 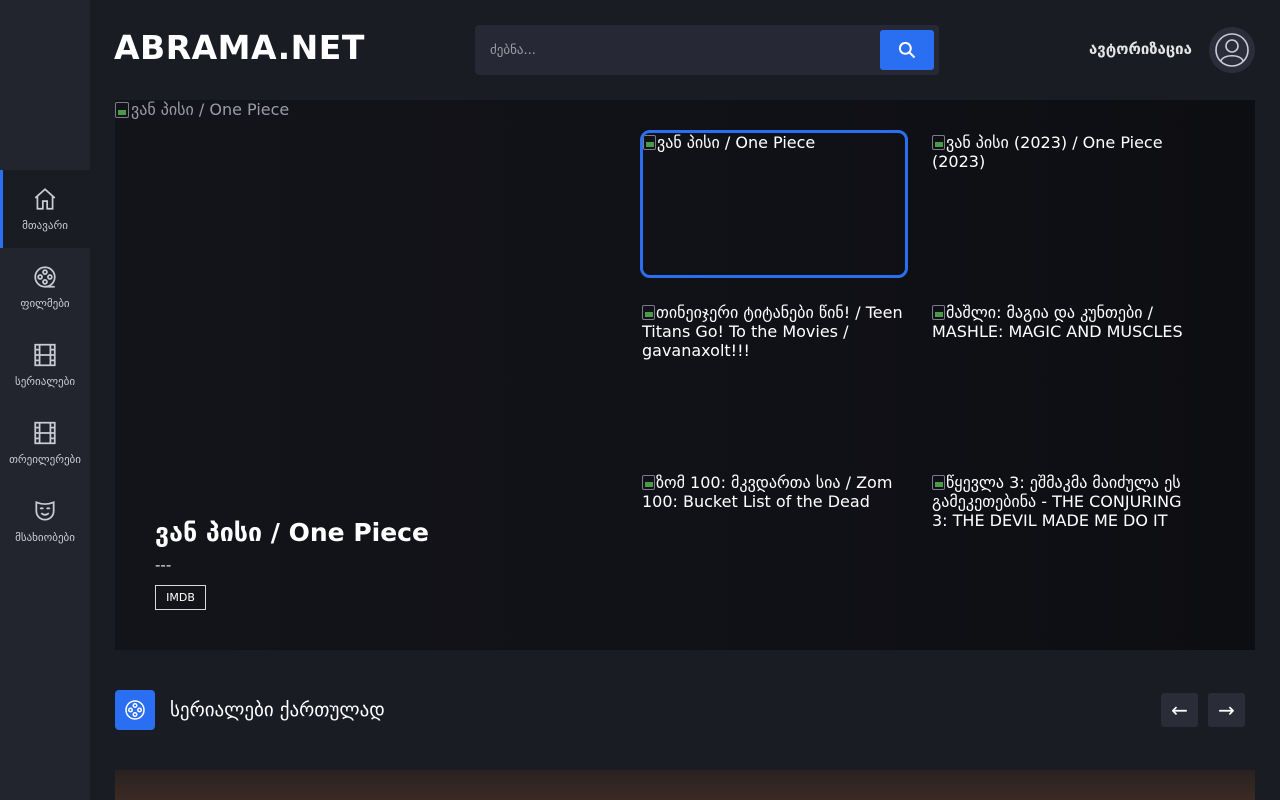 I want to click on sidebar-item-movies: ფილმები, so click(x=45, y=287).